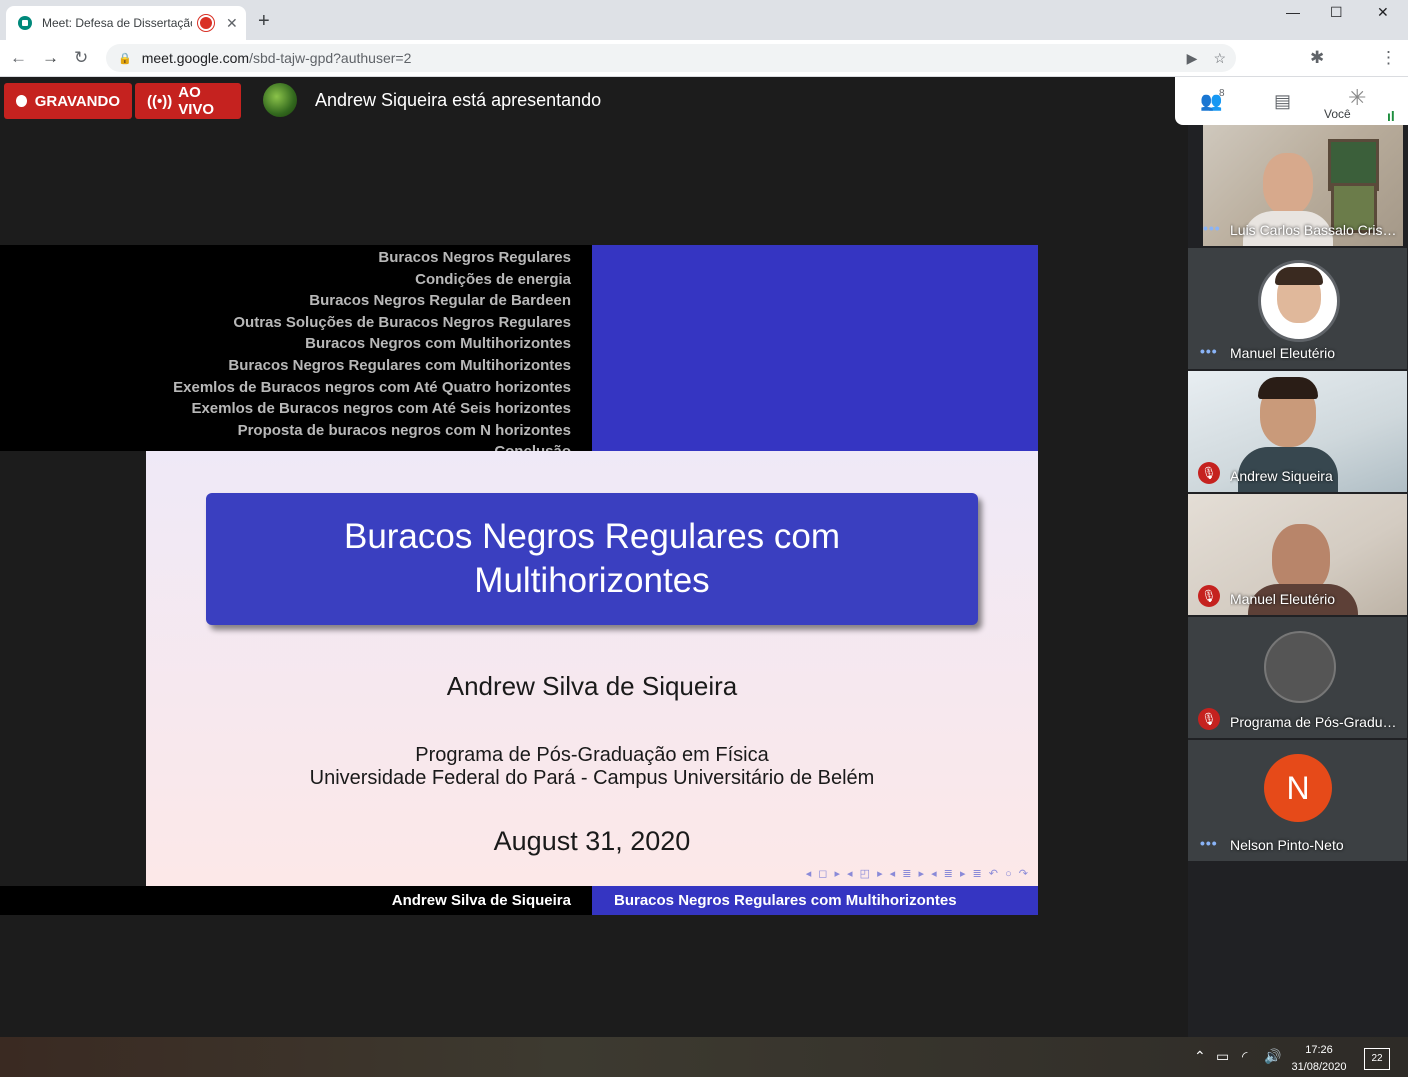 This screenshot has height=1077, width=1408. I want to click on participant-tile: ••• Luis Carlos Bassalo Crispino, so click(1303, 185).